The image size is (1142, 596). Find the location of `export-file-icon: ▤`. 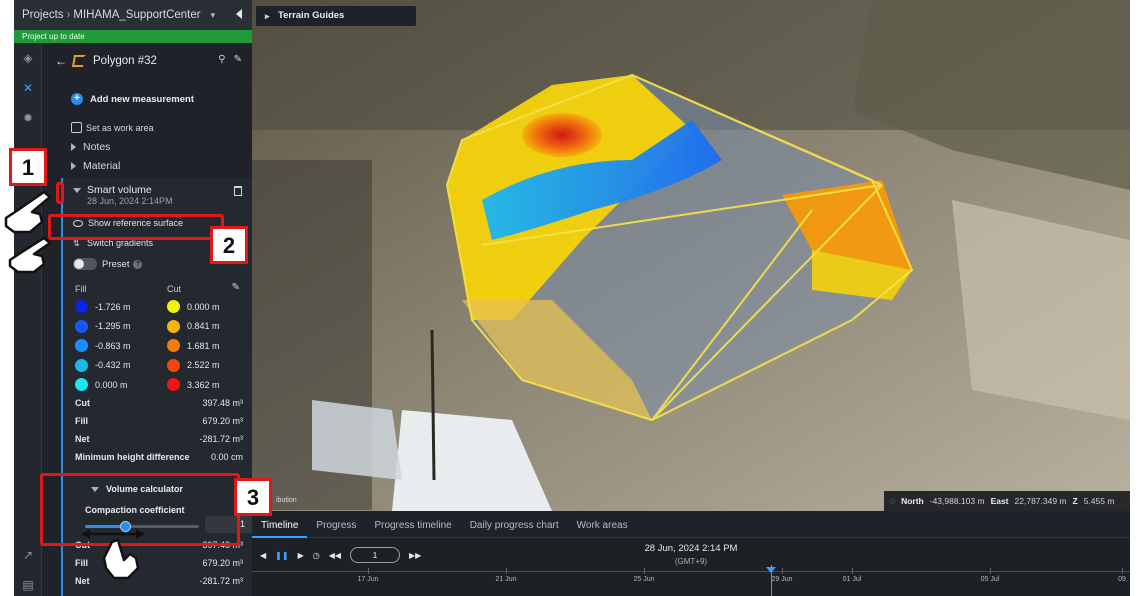

export-file-icon: ▤ is located at coordinates (28, 585).